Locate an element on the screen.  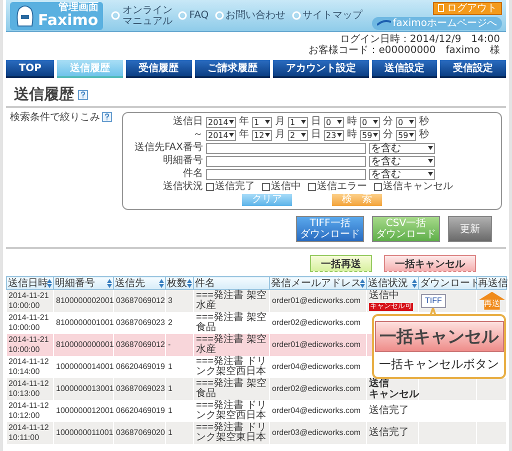
field-label: 件名 is located at coordinates (192, 174).